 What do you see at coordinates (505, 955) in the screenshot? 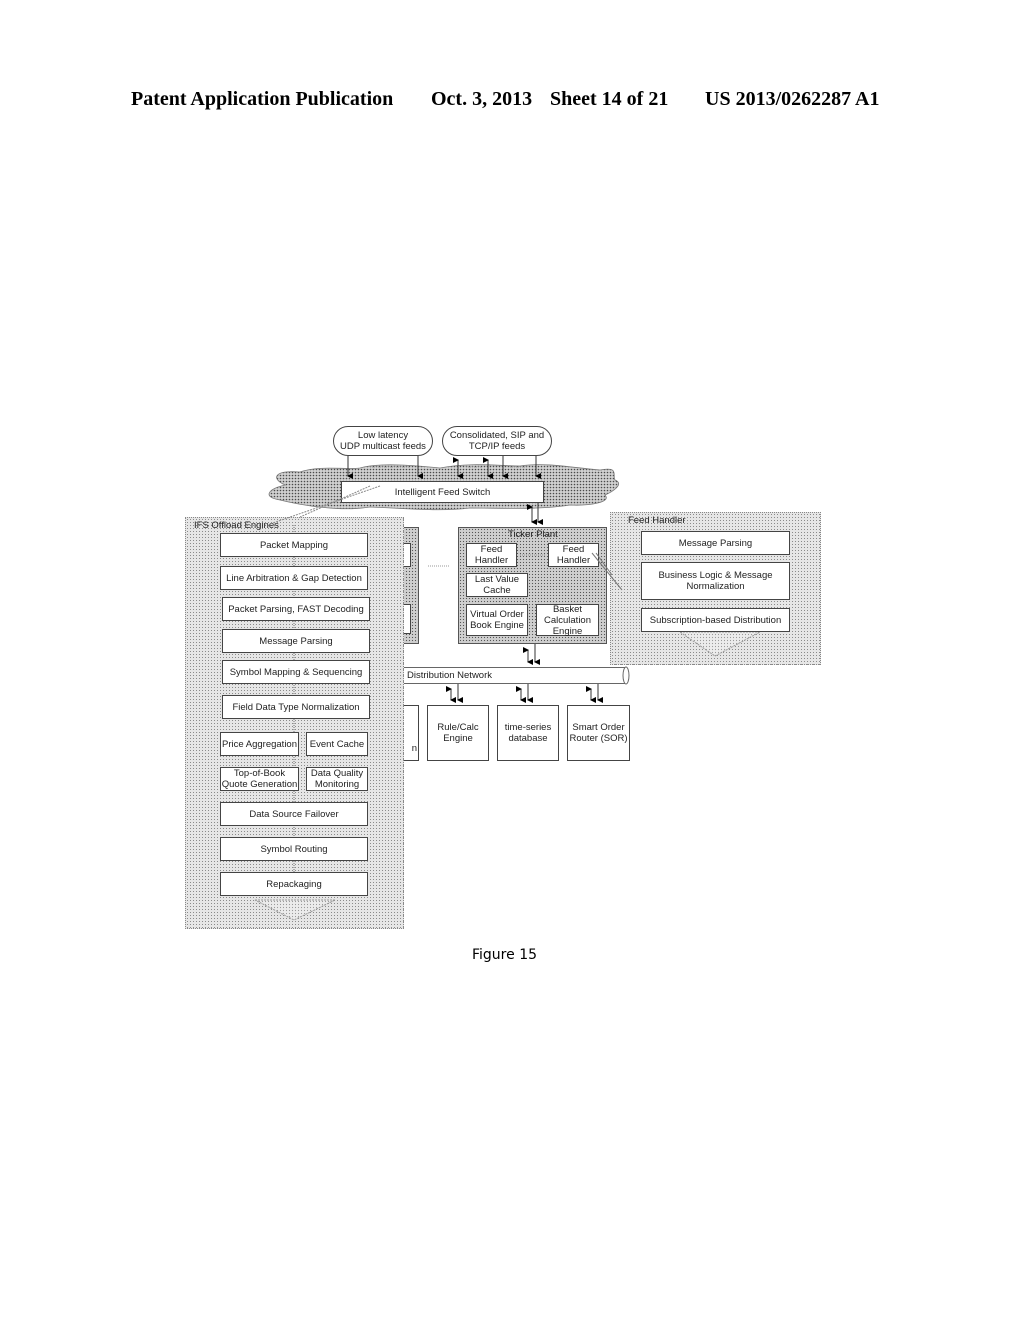
I see `figure-caption: Figure 15` at bounding box center [505, 955].